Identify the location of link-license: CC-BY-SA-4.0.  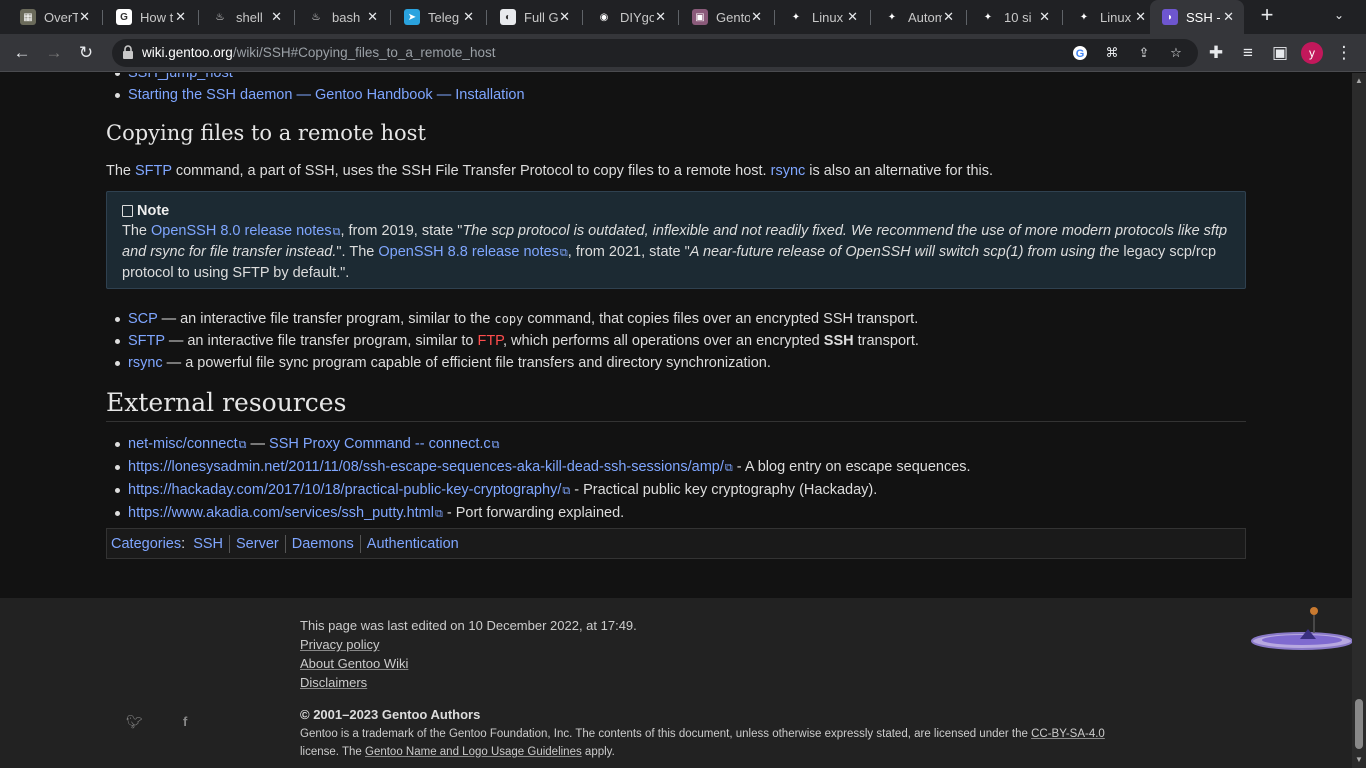
(1068, 734).